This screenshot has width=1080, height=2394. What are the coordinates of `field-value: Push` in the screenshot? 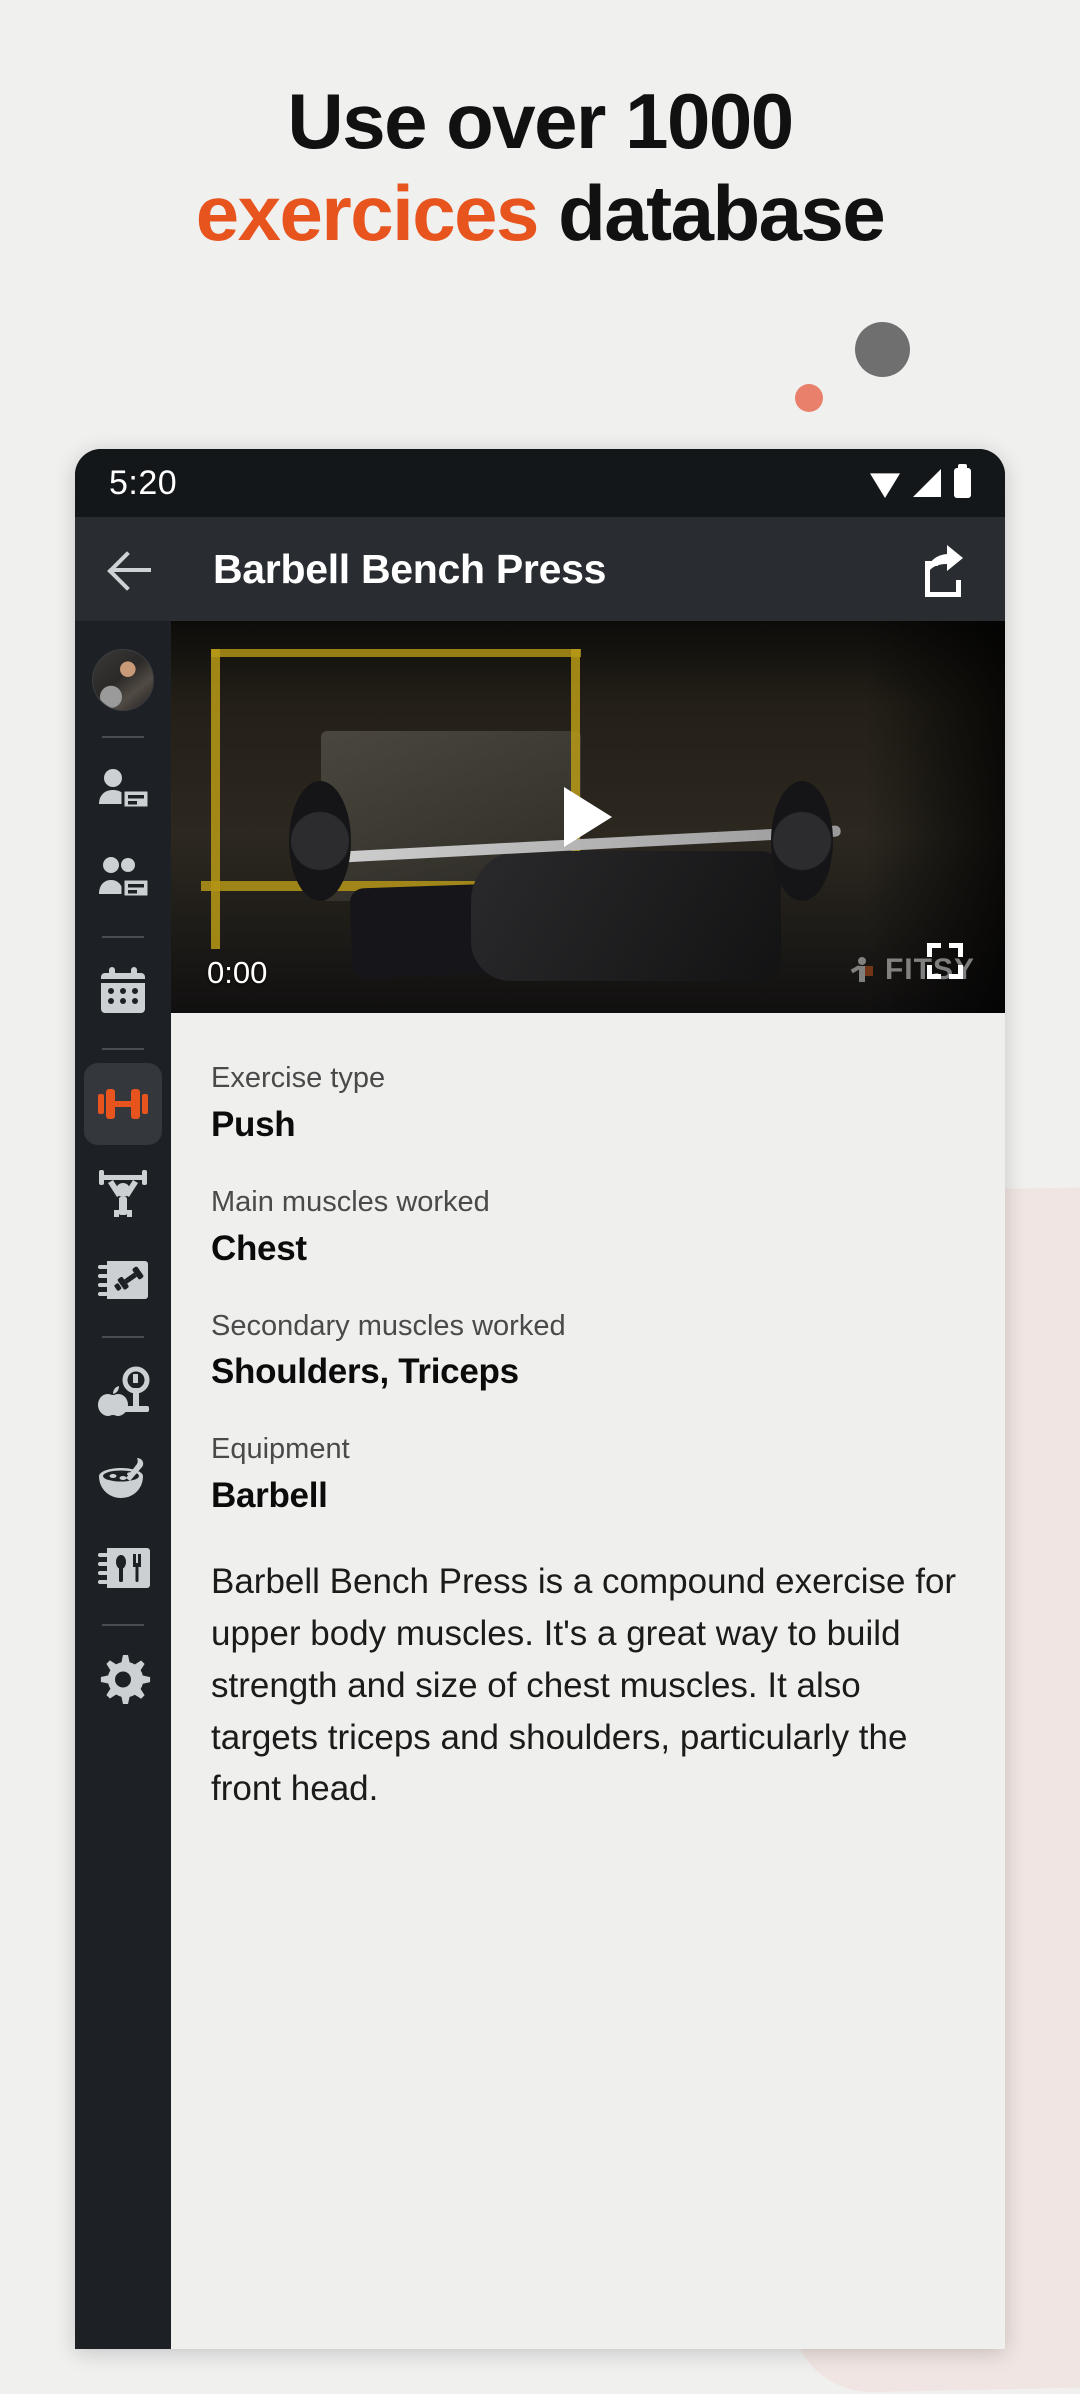 It's located at (253, 1124).